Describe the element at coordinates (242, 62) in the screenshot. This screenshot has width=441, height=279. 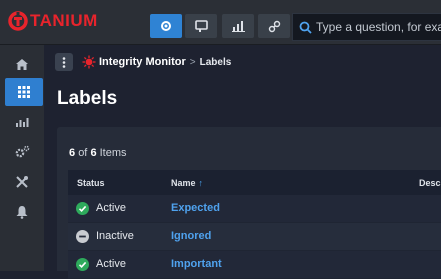
I see `breadcrumb: Integrity Monitor > Labels` at that location.